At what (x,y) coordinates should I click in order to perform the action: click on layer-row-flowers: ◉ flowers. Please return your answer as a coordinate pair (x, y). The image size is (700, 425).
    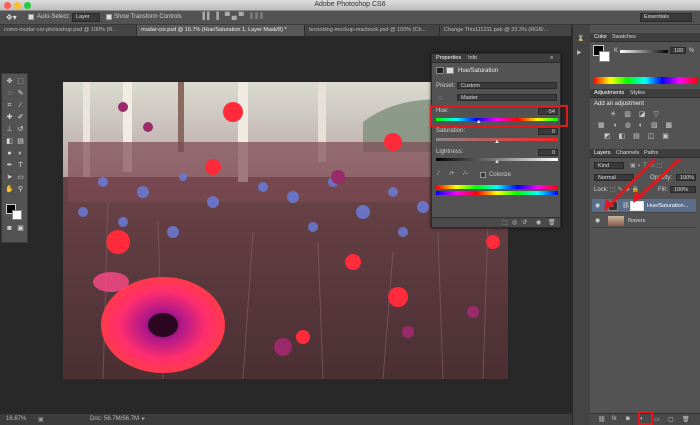
    Looking at the image, I should click on (644, 221).